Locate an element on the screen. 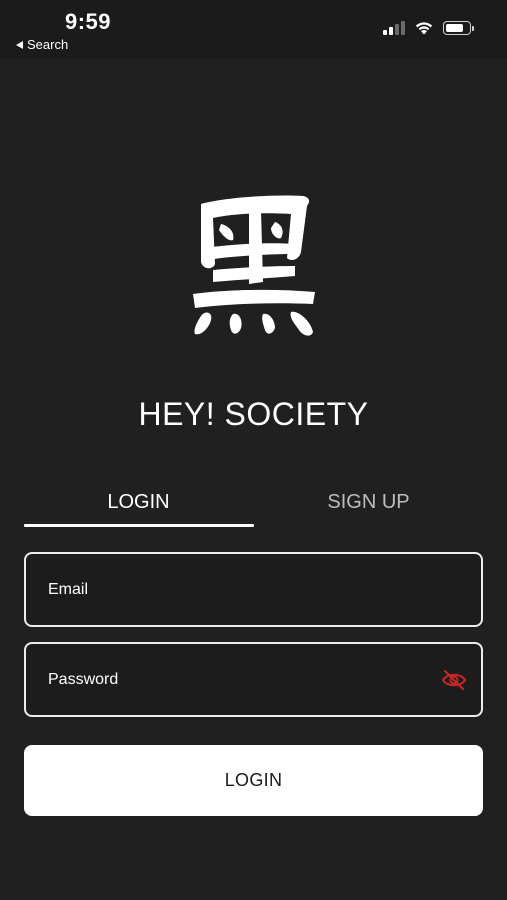 The image size is (507, 900). back-to-search-link: Search is located at coordinates (42, 44).